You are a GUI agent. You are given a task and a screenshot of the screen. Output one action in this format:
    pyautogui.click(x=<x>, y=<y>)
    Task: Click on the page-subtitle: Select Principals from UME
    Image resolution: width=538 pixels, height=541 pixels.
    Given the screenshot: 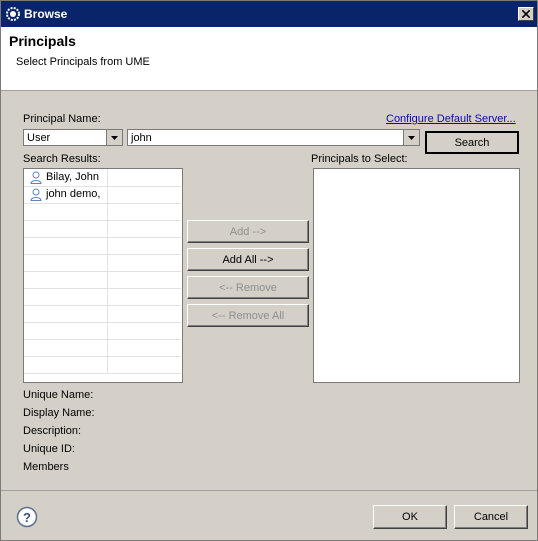 What is the action you would take?
    pyautogui.click(x=83, y=62)
    